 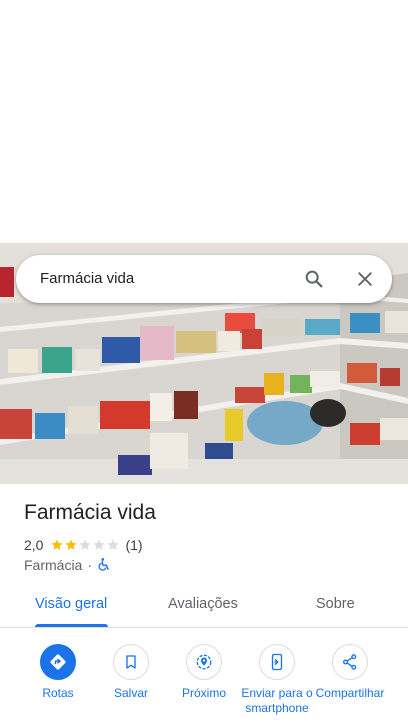 I want to click on directions-label: Rotas, so click(x=58, y=693).